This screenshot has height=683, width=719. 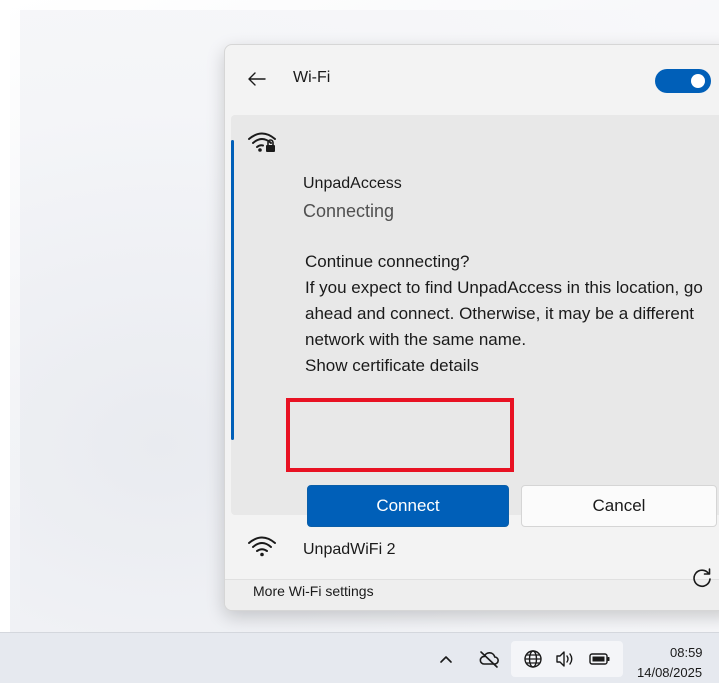 I want to click on quick-settings-button, so click(x=567, y=659).